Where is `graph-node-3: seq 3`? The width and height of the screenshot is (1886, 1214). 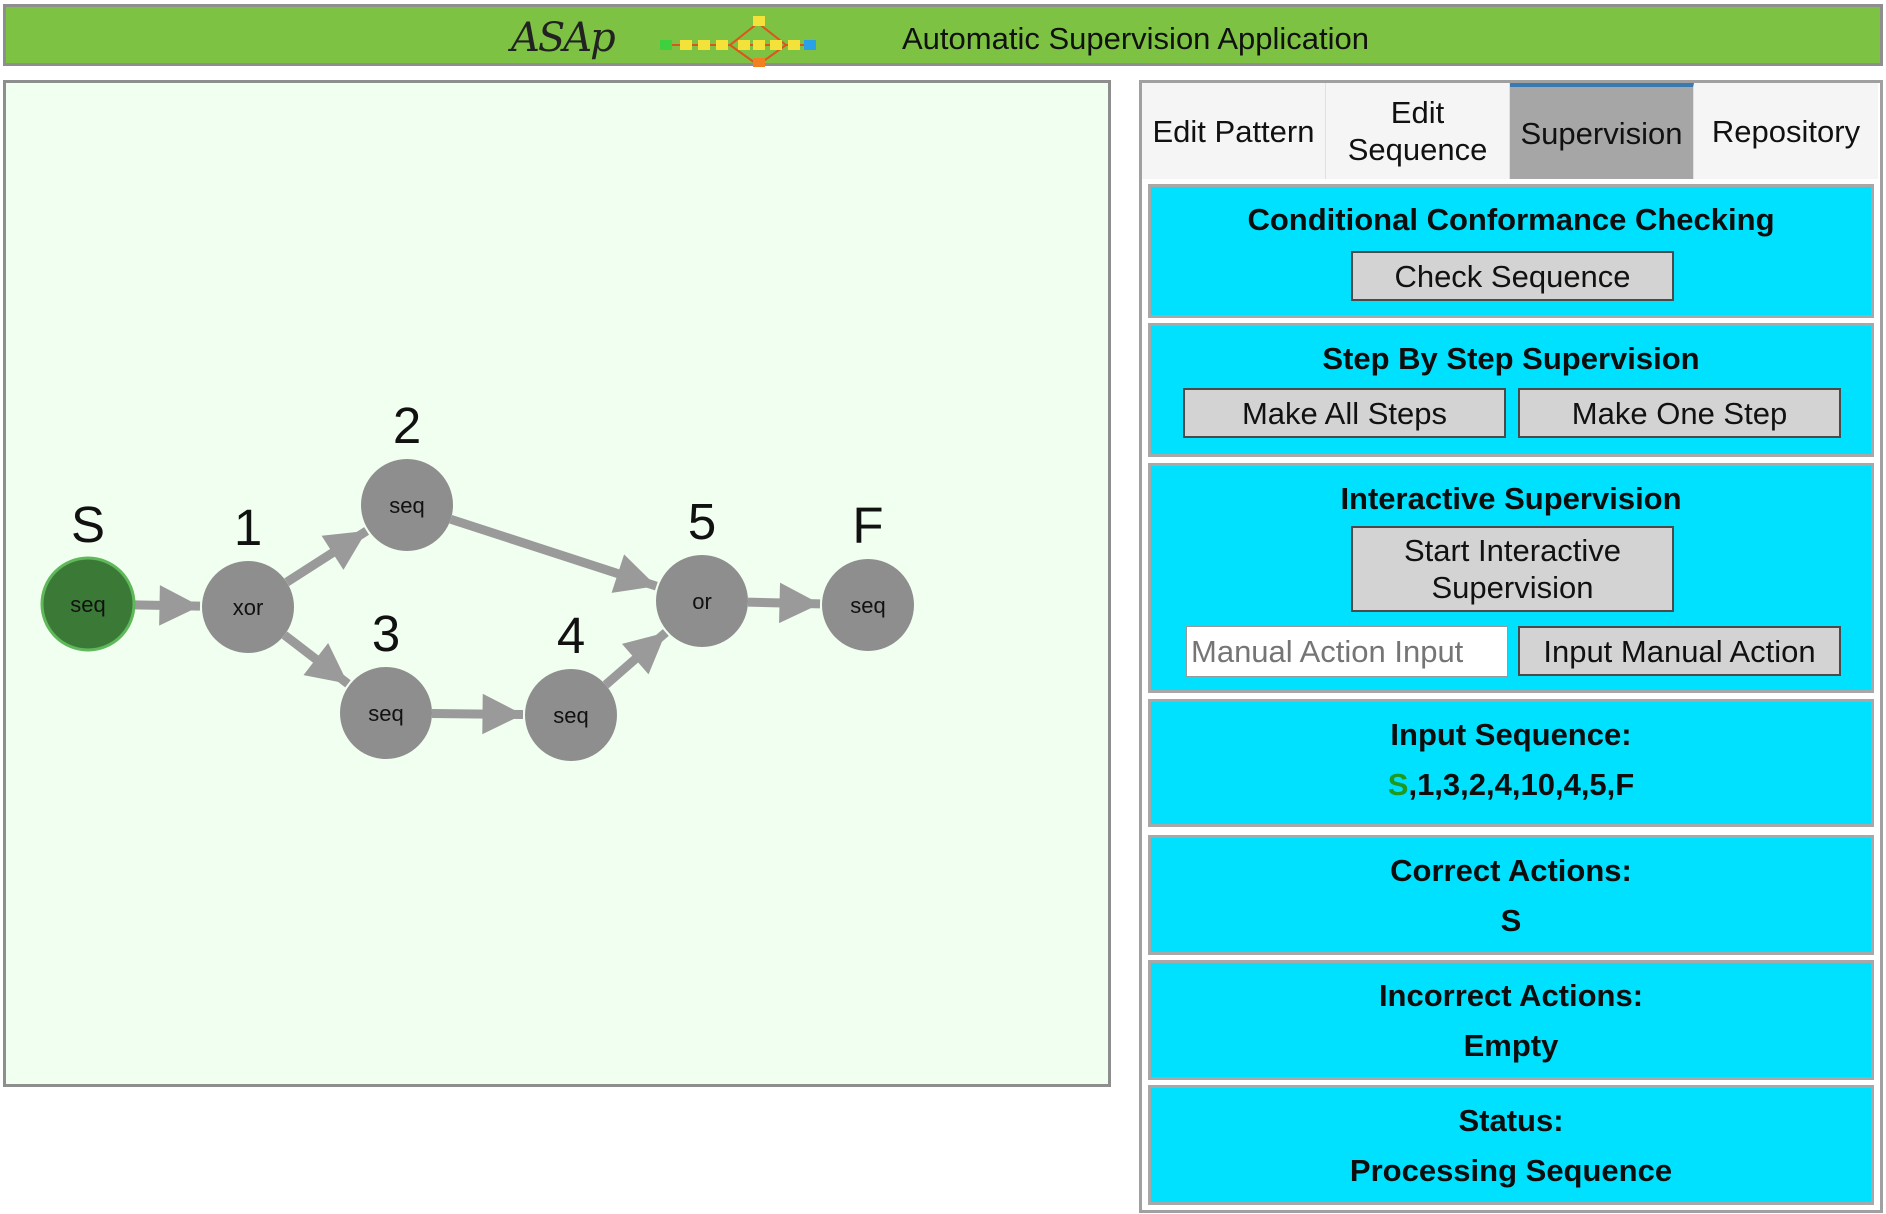 graph-node-3: seq 3 is located at coordinates (386, 682).